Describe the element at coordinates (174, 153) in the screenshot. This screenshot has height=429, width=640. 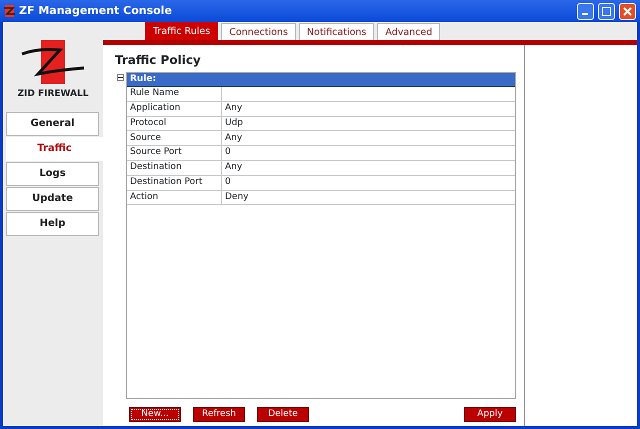
I see `property-name: Source Port` at that location.